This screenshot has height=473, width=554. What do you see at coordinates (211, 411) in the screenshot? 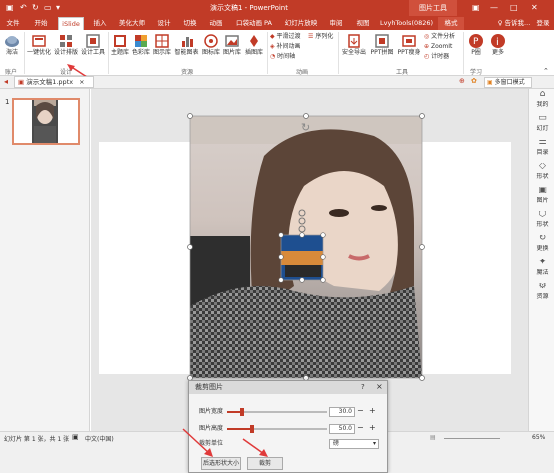
I see `width-label: 图片宽度` at bounding box center [211, 411].